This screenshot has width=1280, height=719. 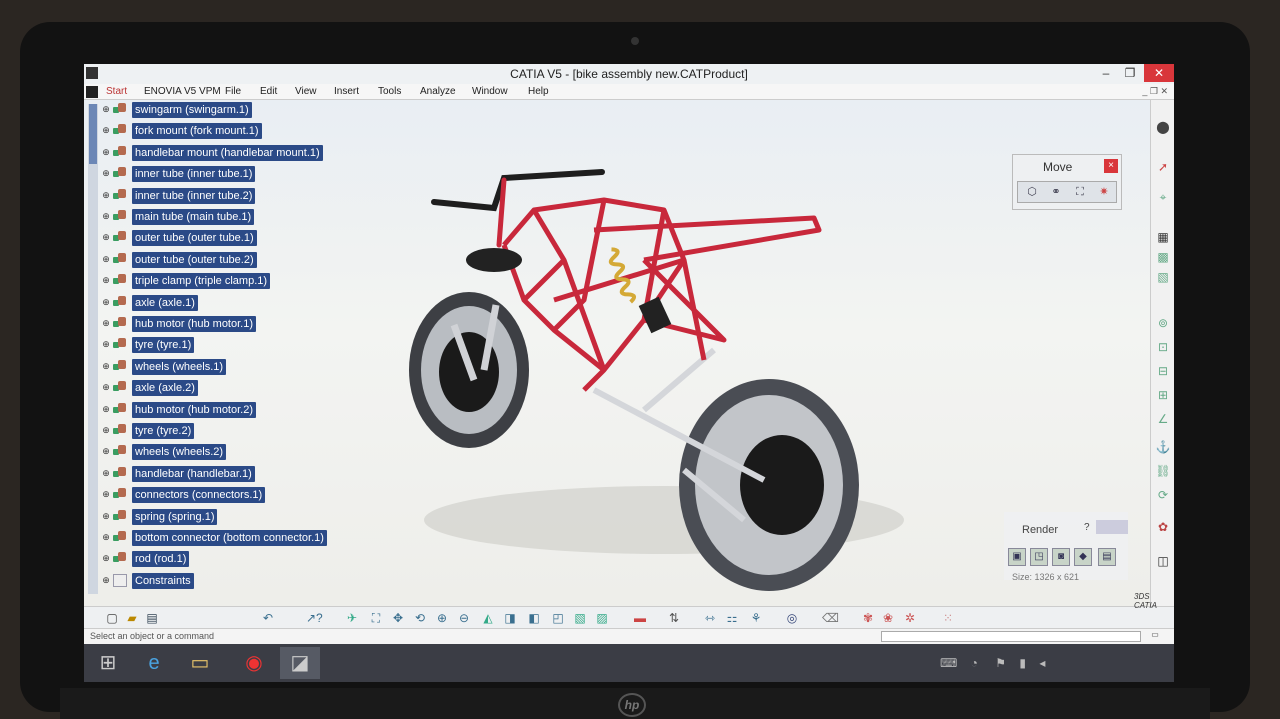 What do you see at coordinates (948, 663) in the screenshot?
I see `keyboard-icon: ⌨` at bounding box center [948, 663].